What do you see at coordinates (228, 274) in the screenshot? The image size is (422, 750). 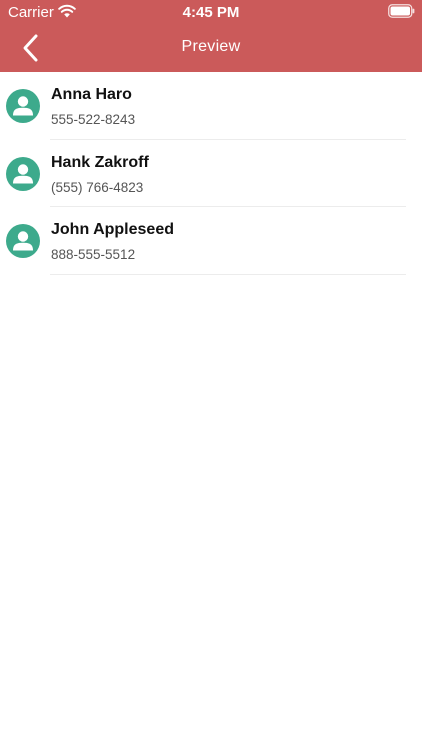 I see `divider` at bounding box center [228, 274].